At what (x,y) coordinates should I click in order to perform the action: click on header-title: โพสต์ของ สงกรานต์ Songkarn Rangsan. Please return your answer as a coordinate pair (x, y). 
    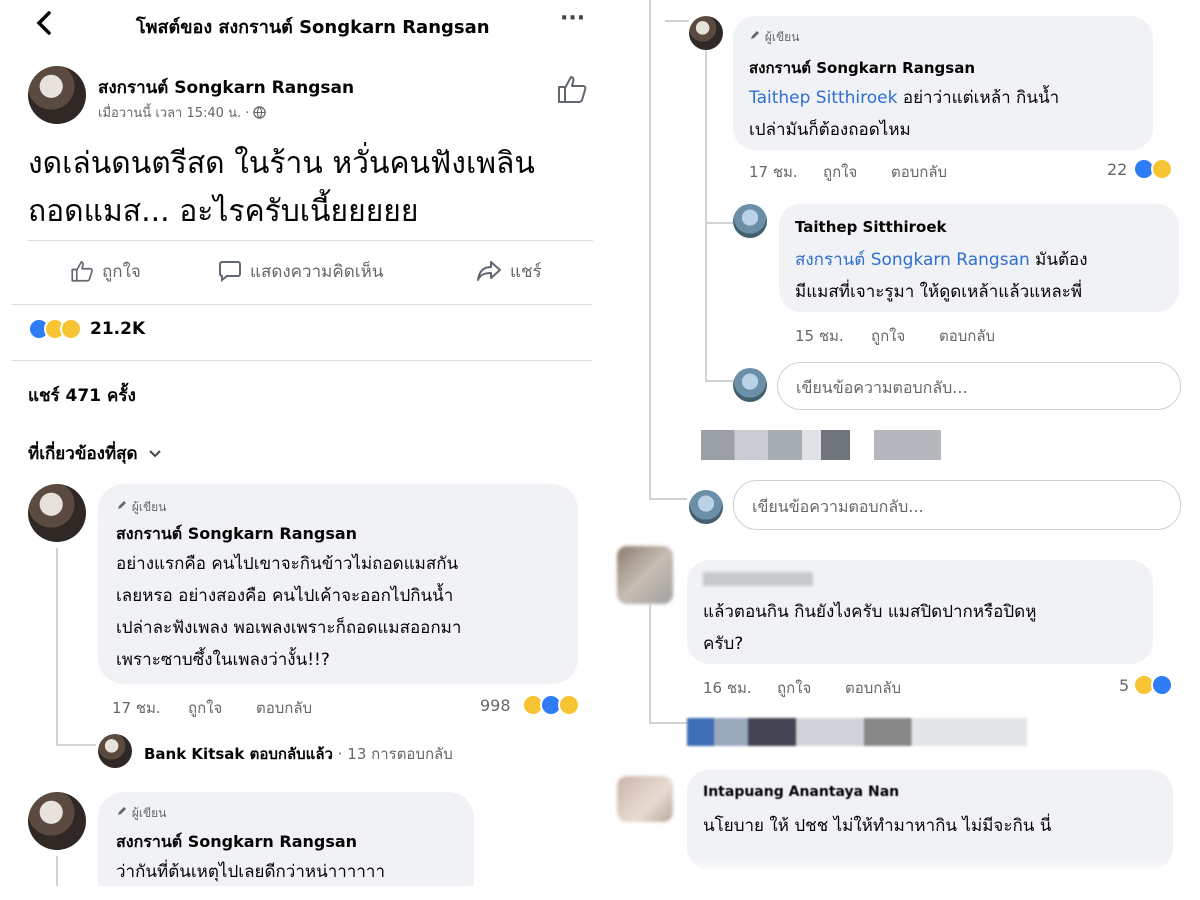
    Looking at the image, I should click on (313, 27).